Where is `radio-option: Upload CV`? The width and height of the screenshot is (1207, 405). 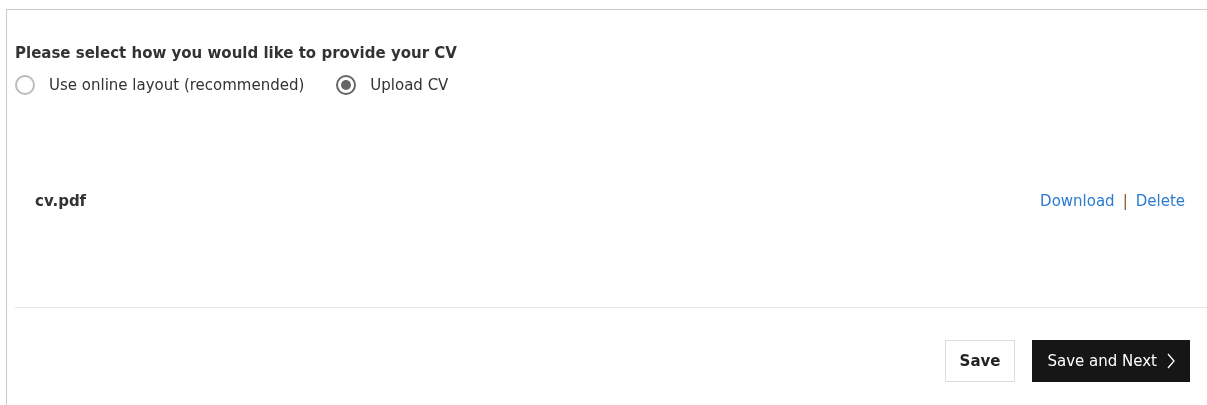
radio-option: Upload CV is located at coordinates (392, 85).